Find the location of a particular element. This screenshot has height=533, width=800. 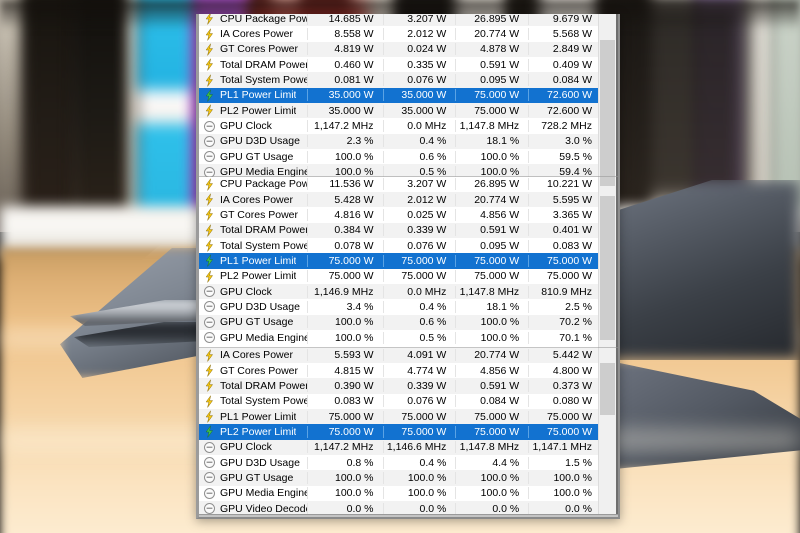

sensor-value-cell: 5.442 W is located at coordinates (564, 355).